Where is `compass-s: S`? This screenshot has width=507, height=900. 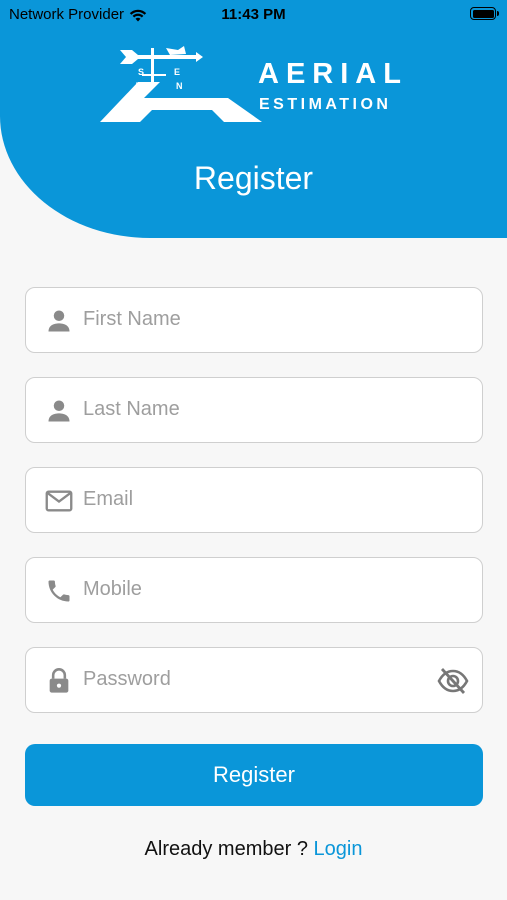 compass-s: S is located at coordinates (141, 72).